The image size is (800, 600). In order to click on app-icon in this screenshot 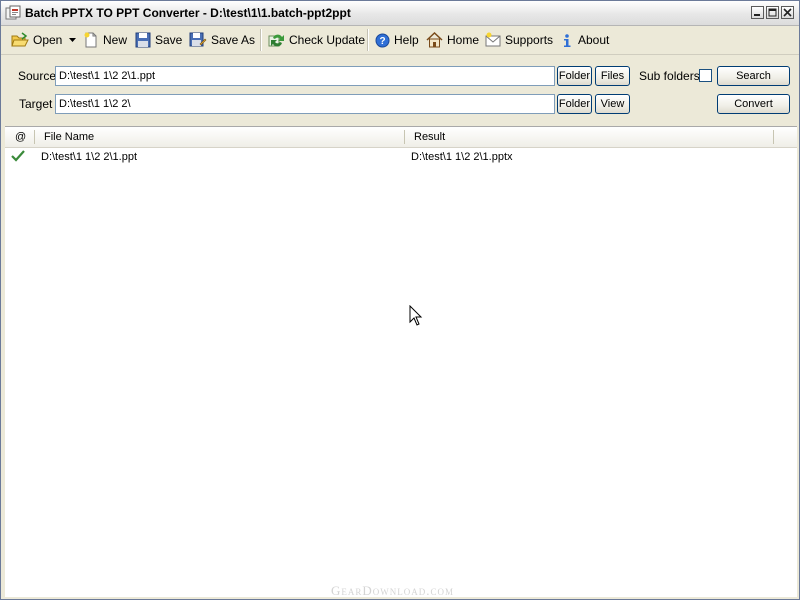, I will do `click(13, 13)`.